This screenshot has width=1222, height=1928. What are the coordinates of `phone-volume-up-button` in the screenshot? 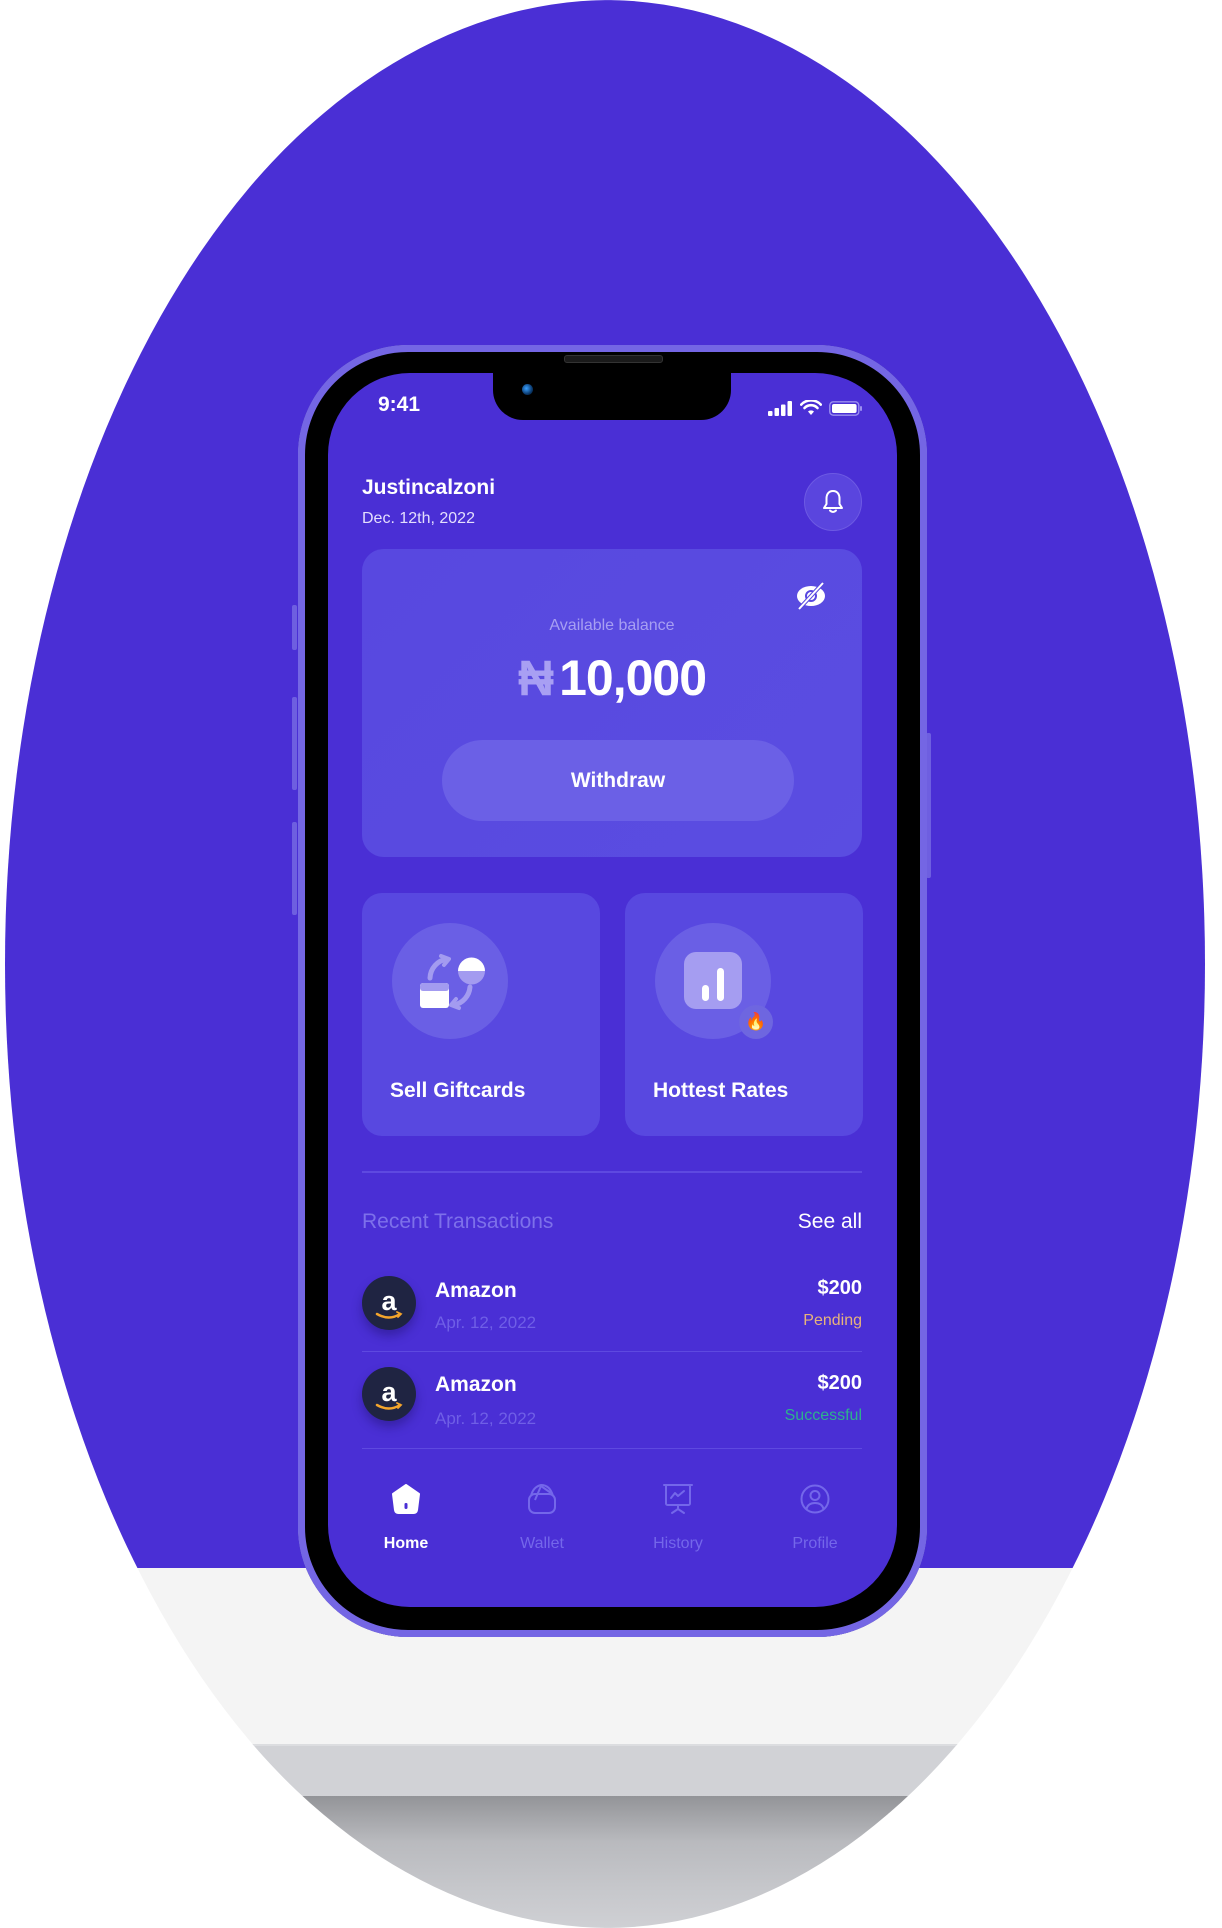 It's located at (294, 743).